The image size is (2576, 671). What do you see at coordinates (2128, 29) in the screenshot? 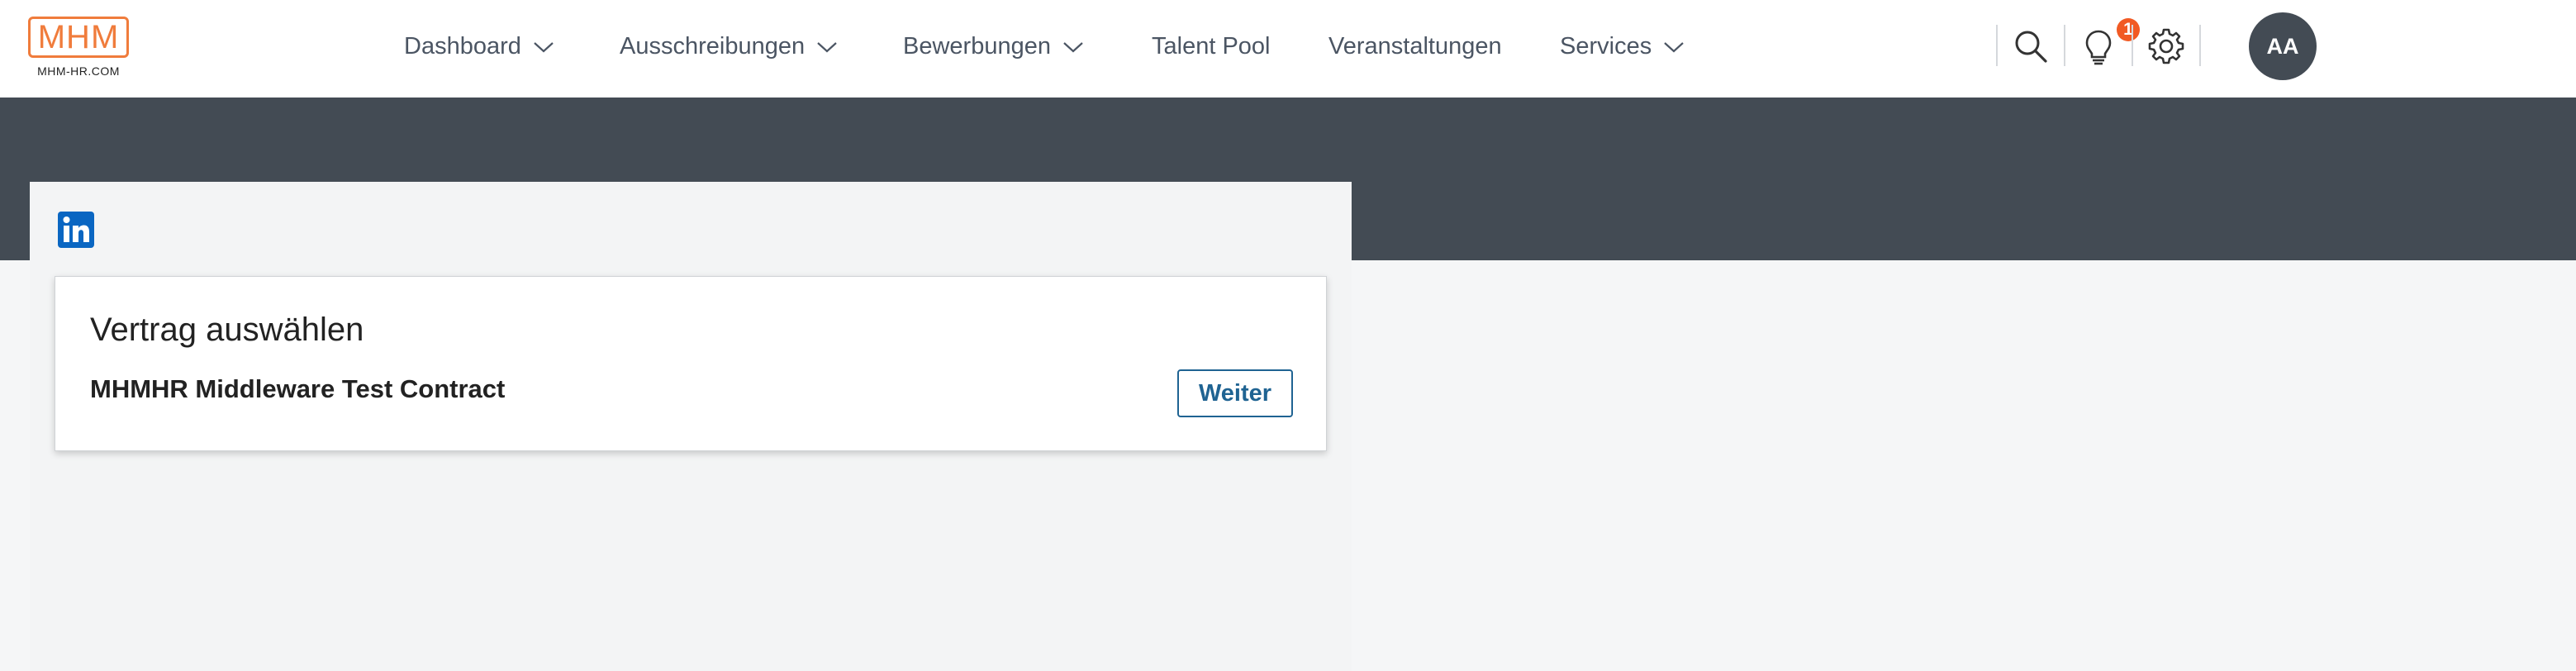
I see `notification-count-badge: 1` at bounding box center [2128, 29].